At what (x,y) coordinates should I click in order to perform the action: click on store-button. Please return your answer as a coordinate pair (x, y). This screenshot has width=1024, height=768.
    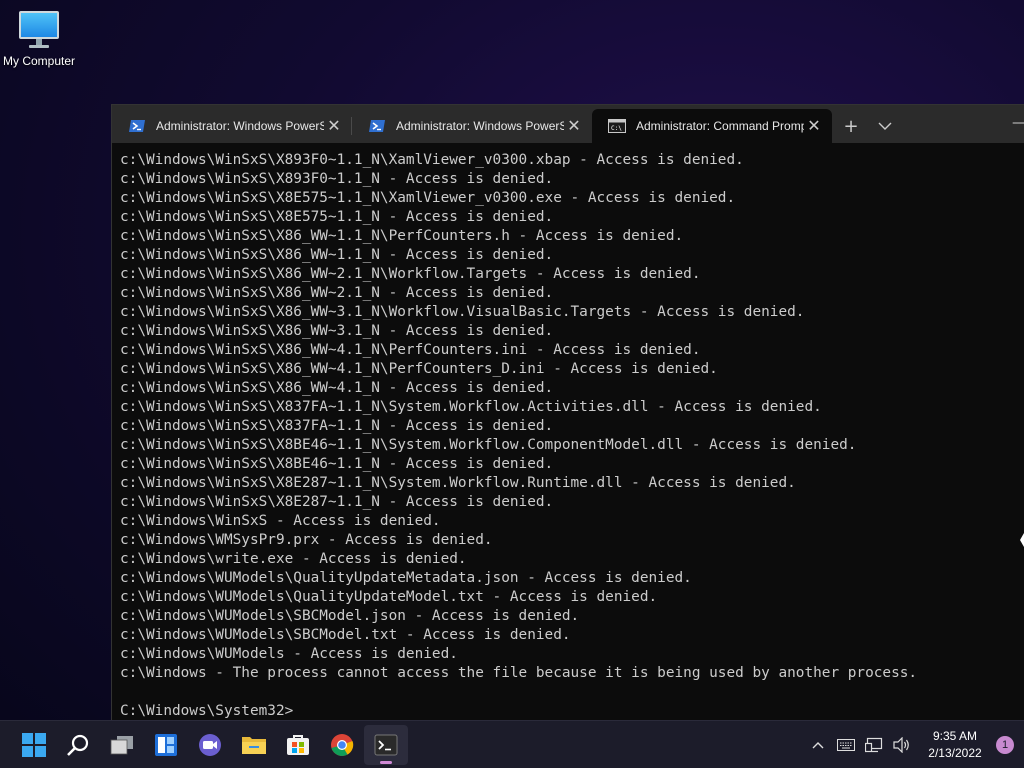
    Looking at the image, I should click on (298, 745).